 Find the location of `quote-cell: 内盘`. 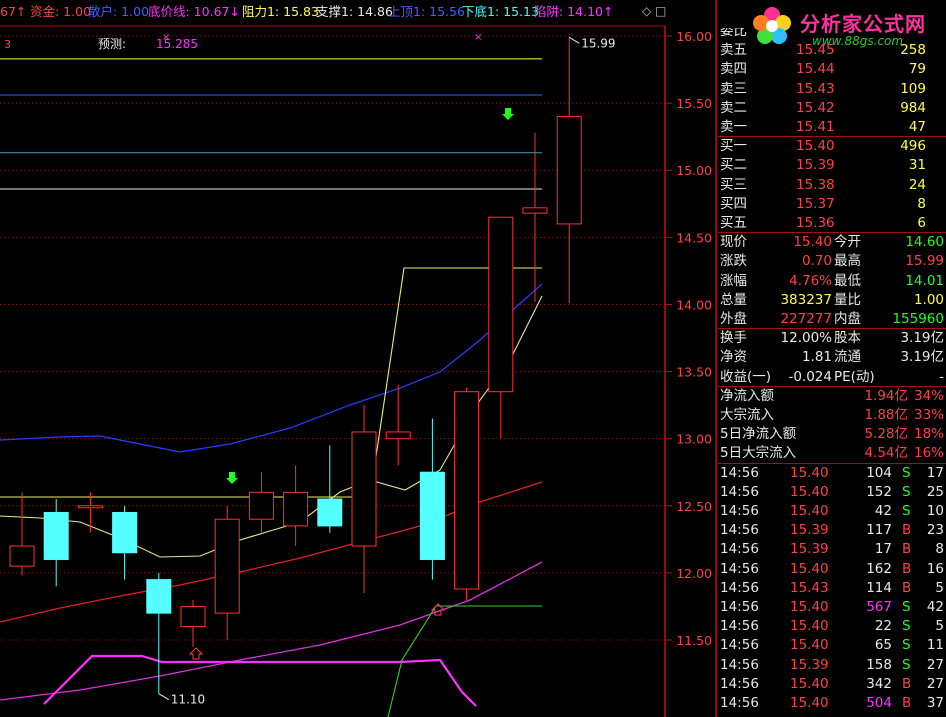

quote-cell: 内盘 is located at coordinates (847, 319).